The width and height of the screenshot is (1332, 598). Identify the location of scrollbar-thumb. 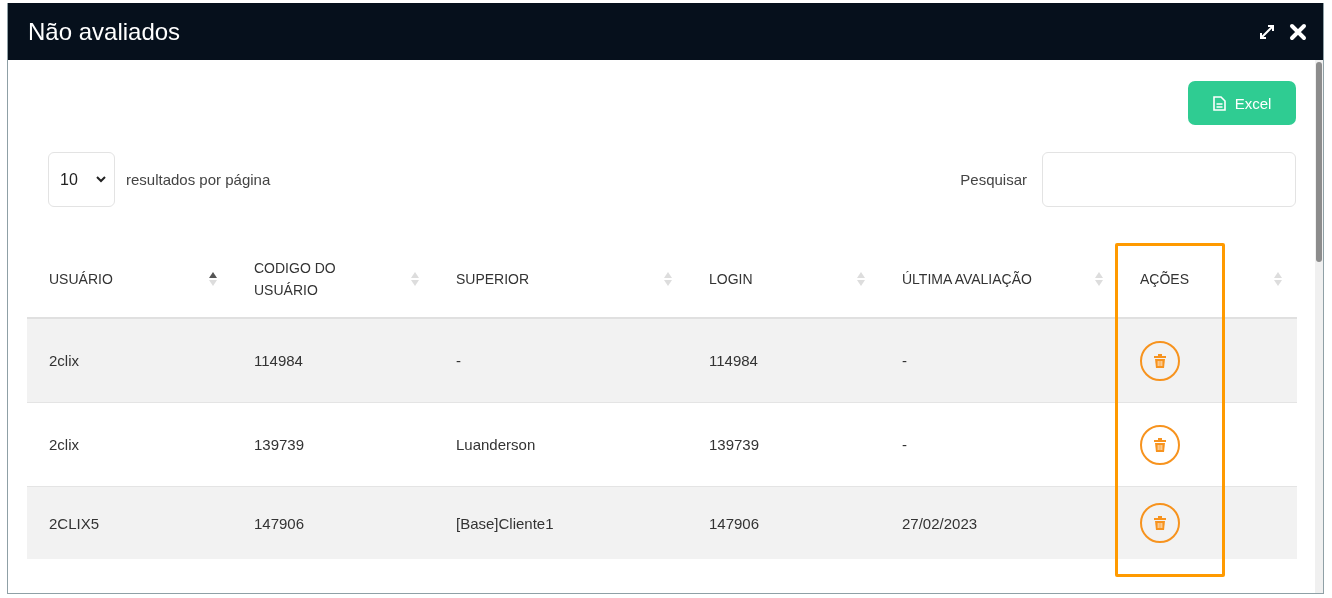
(1319, 162).